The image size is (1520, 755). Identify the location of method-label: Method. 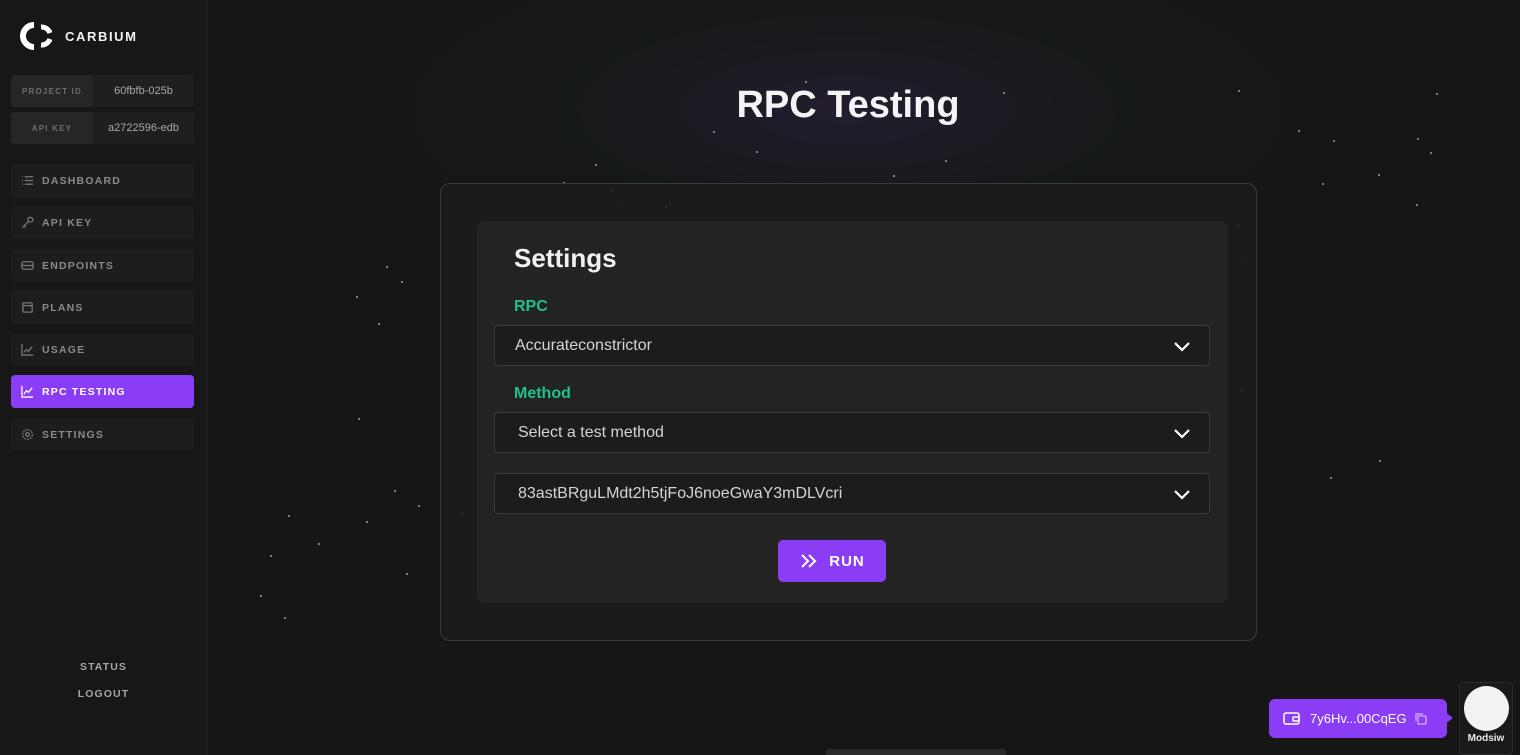
(542, 393).